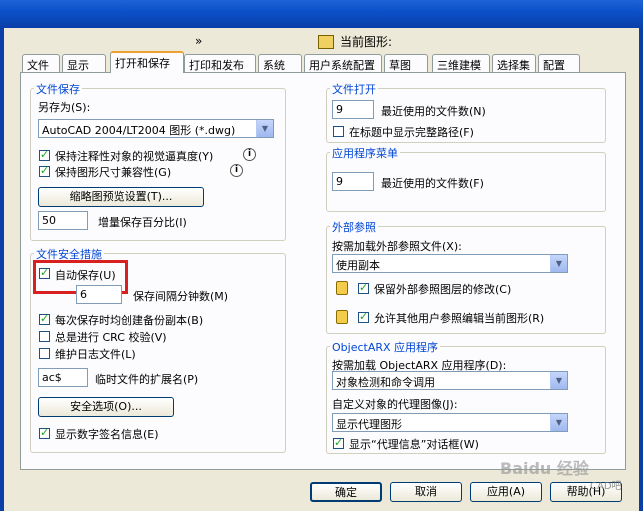  What do you see at coordinates (411, 132) in the screenshot?
I see `full-path-label: 在标题中显示完整路径(F)` at bounding box center [411, 132].